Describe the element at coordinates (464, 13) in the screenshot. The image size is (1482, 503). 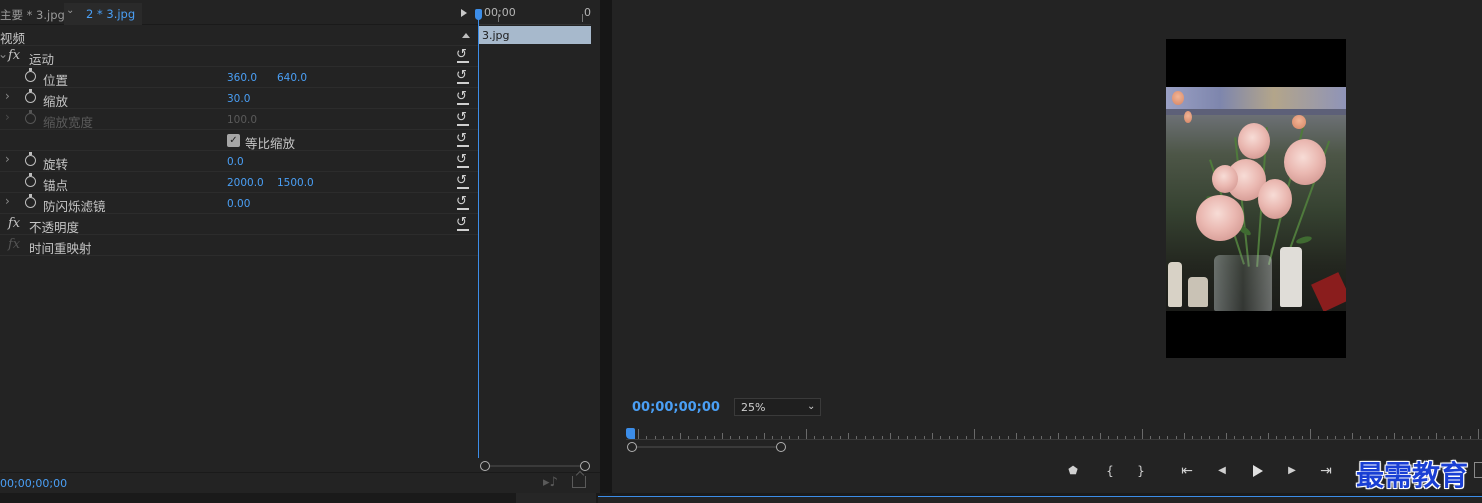
I see `show-timeline-toggle-icon` at that location.